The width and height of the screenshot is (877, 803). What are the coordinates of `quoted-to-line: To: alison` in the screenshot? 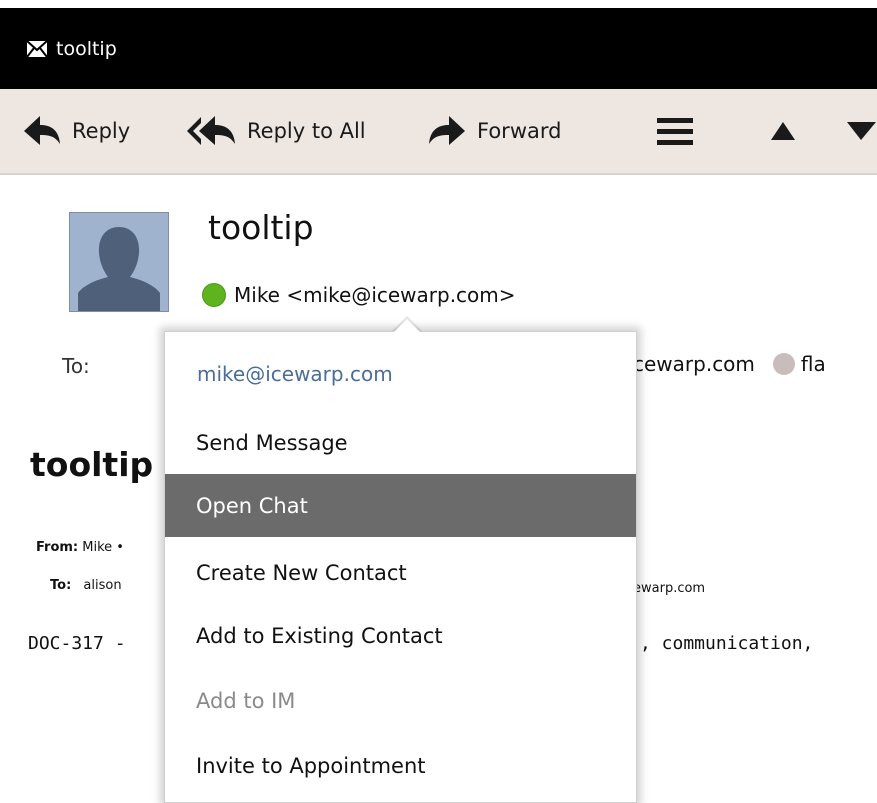 It's located at (86, 585).